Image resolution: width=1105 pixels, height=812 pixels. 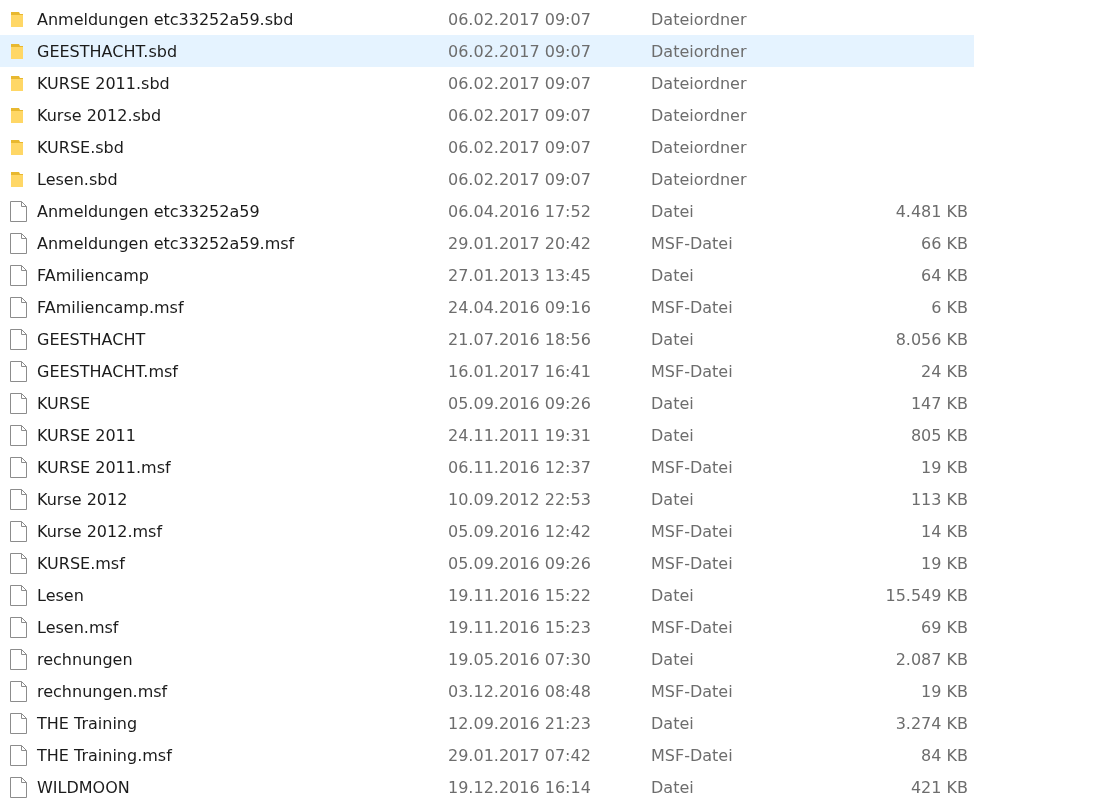 I want to click on file-size: 66 KB, so click(x=944, y=243).